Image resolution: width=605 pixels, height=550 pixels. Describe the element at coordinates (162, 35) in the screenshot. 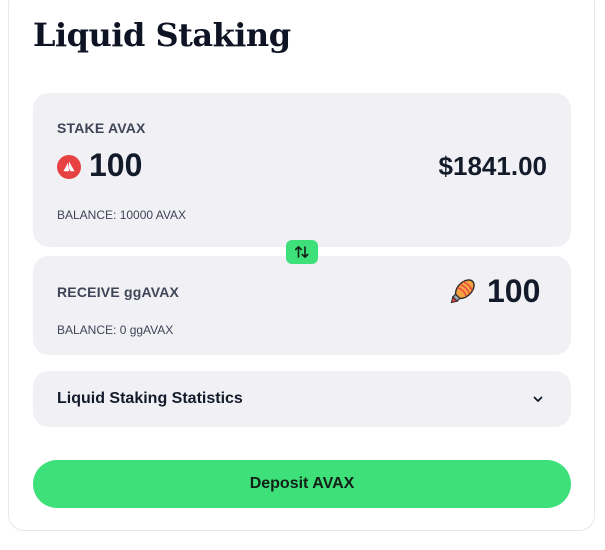

I see `page-title: Liquid Staking` at that location.